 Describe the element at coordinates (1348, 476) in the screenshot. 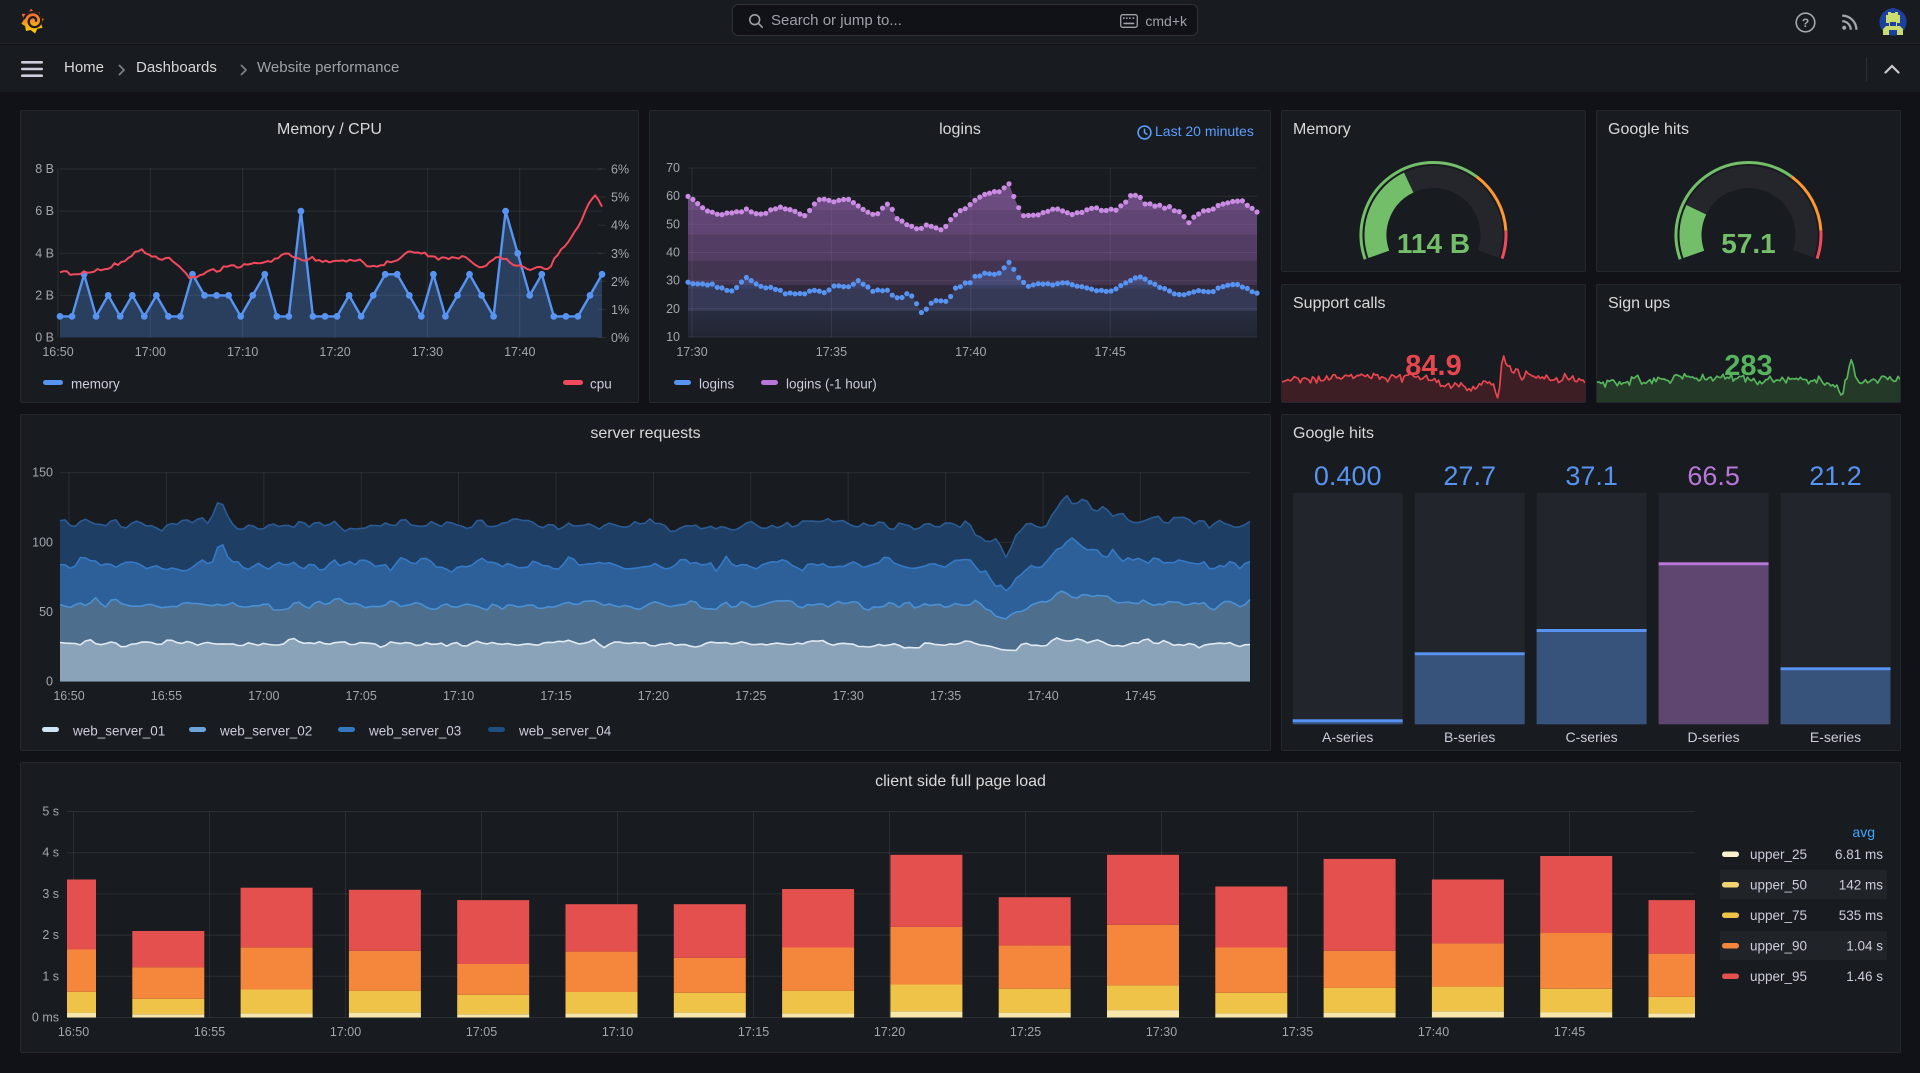

I see `svg-text: 0.400` at that location.